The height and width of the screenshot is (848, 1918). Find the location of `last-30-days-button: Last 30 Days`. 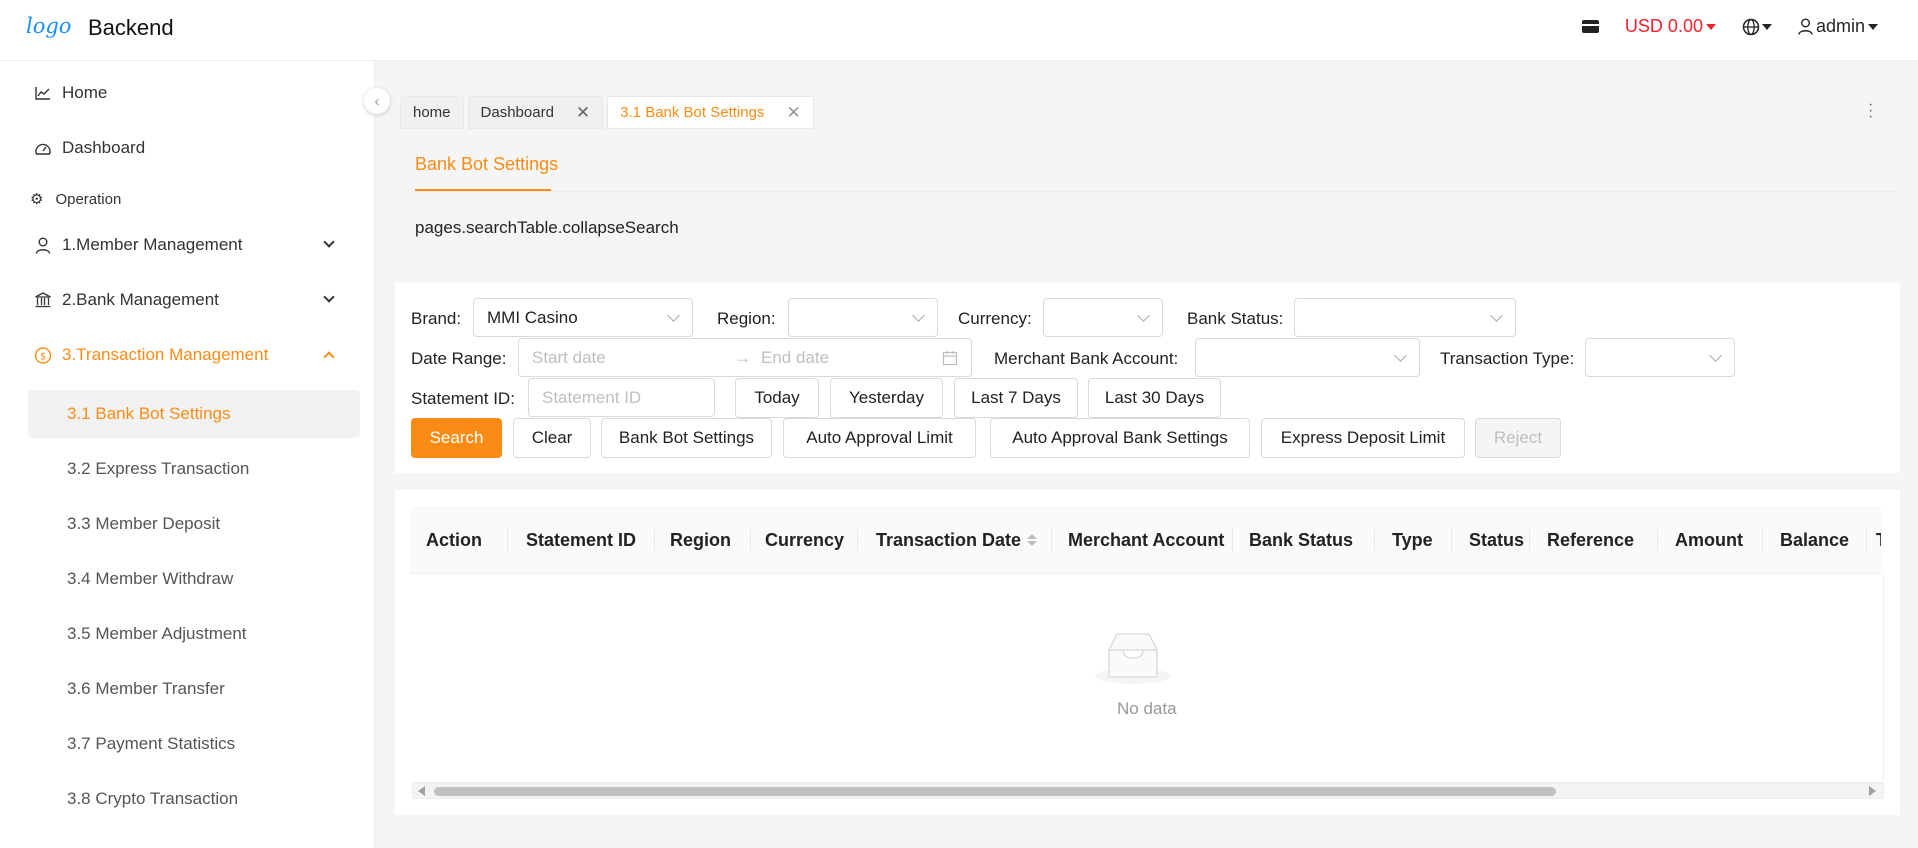

last-30-days-button: Last 30 Days is located at coordinates (1154, 398).